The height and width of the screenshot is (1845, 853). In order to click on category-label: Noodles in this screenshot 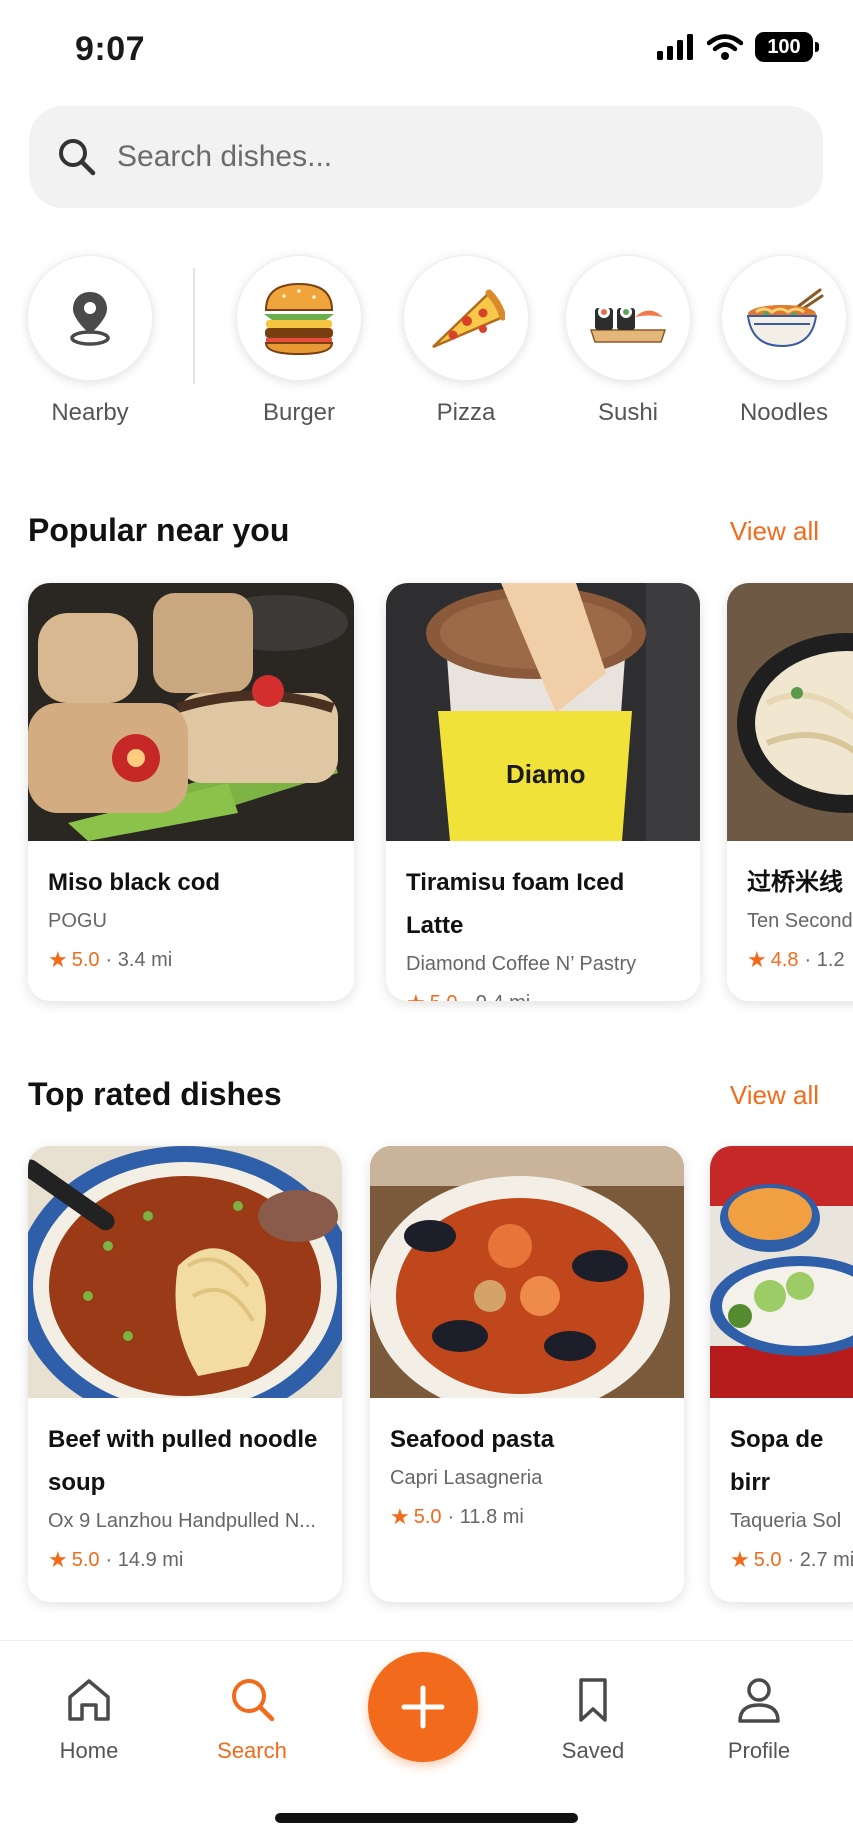, I will do `click(784, 412)`.